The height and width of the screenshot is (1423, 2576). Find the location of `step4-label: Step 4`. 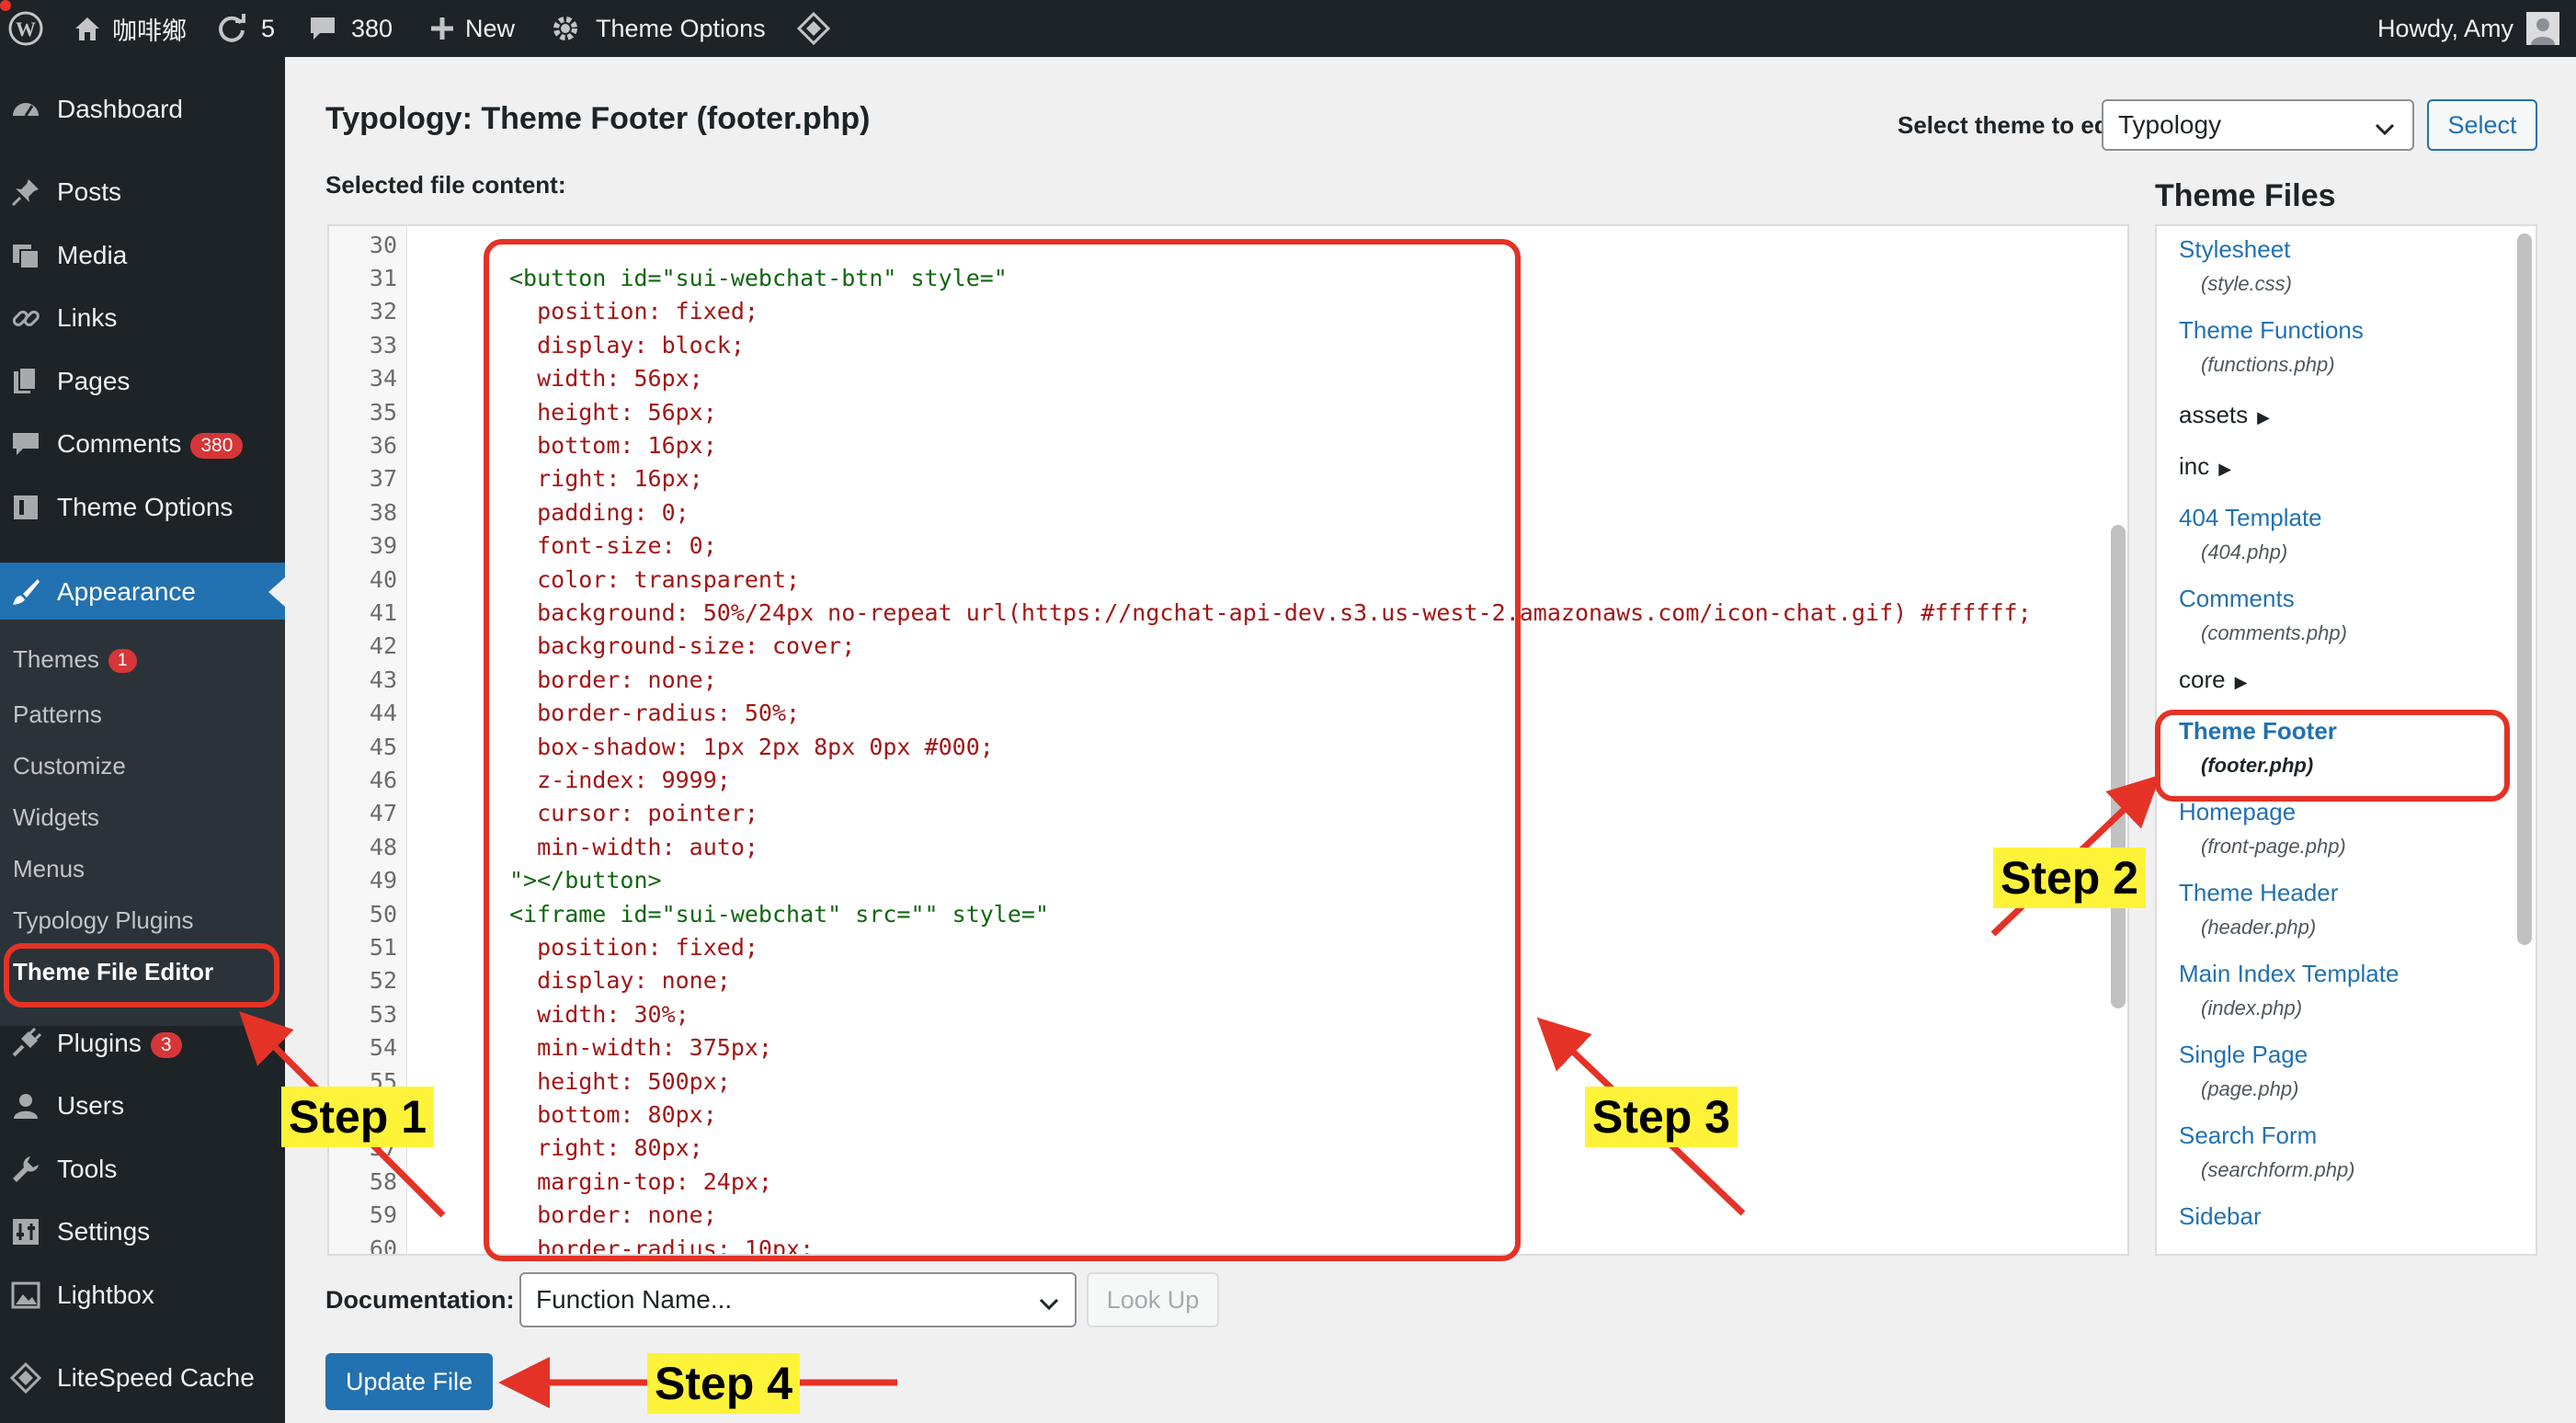

step4-label: Step 4 is located at coordinates (724, 1384).